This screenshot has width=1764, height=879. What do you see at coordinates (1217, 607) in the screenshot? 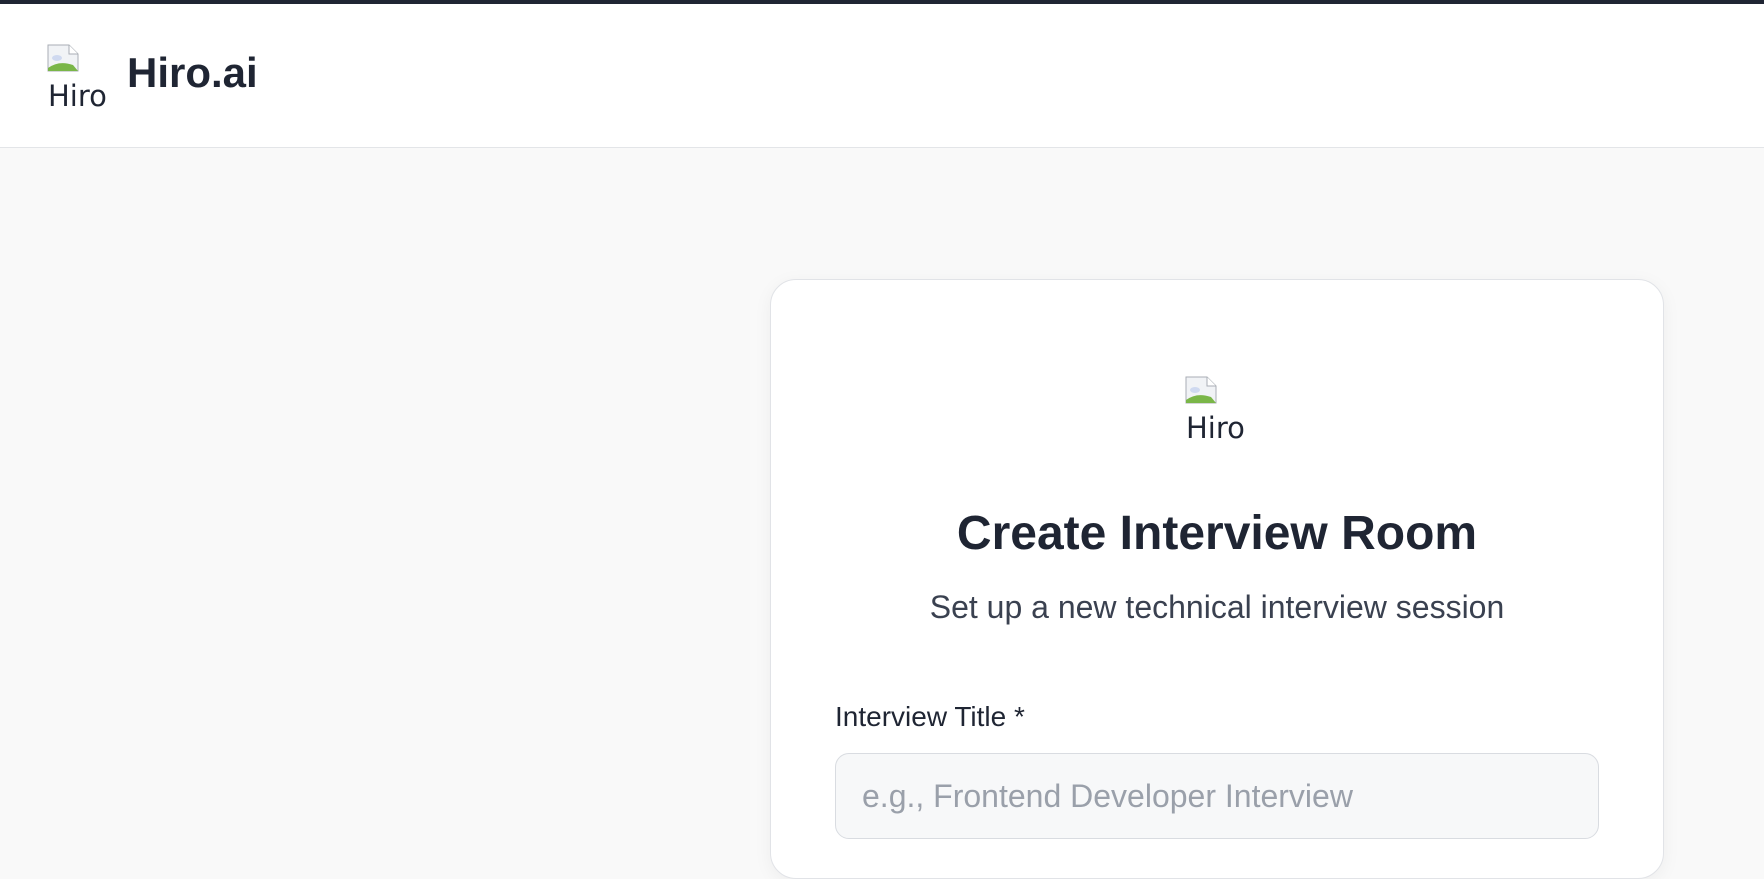
I see `page-subtitle: Set up a new technical interview session` at bounding box center [1217, 607].